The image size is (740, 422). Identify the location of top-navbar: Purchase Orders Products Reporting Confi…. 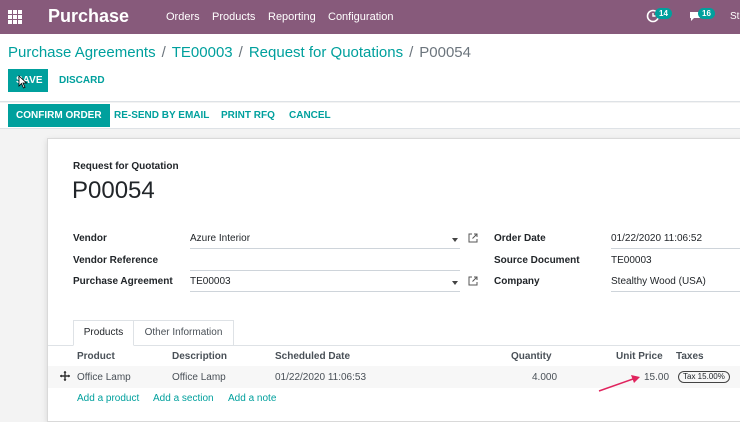
(370, 17).